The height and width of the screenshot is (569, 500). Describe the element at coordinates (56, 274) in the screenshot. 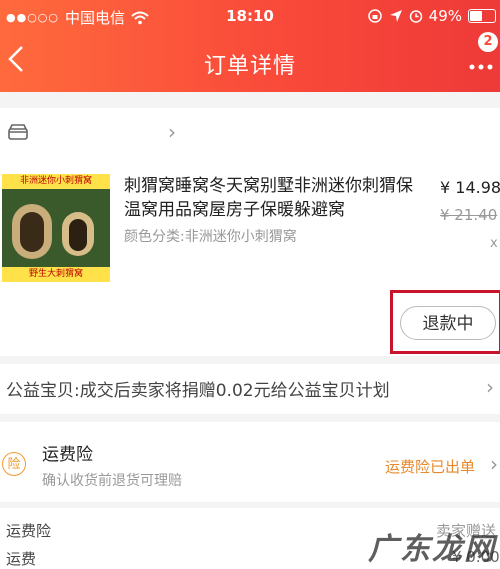

I see `thumbnail-bottom-caption: 野生大刺猬窝` at that location.